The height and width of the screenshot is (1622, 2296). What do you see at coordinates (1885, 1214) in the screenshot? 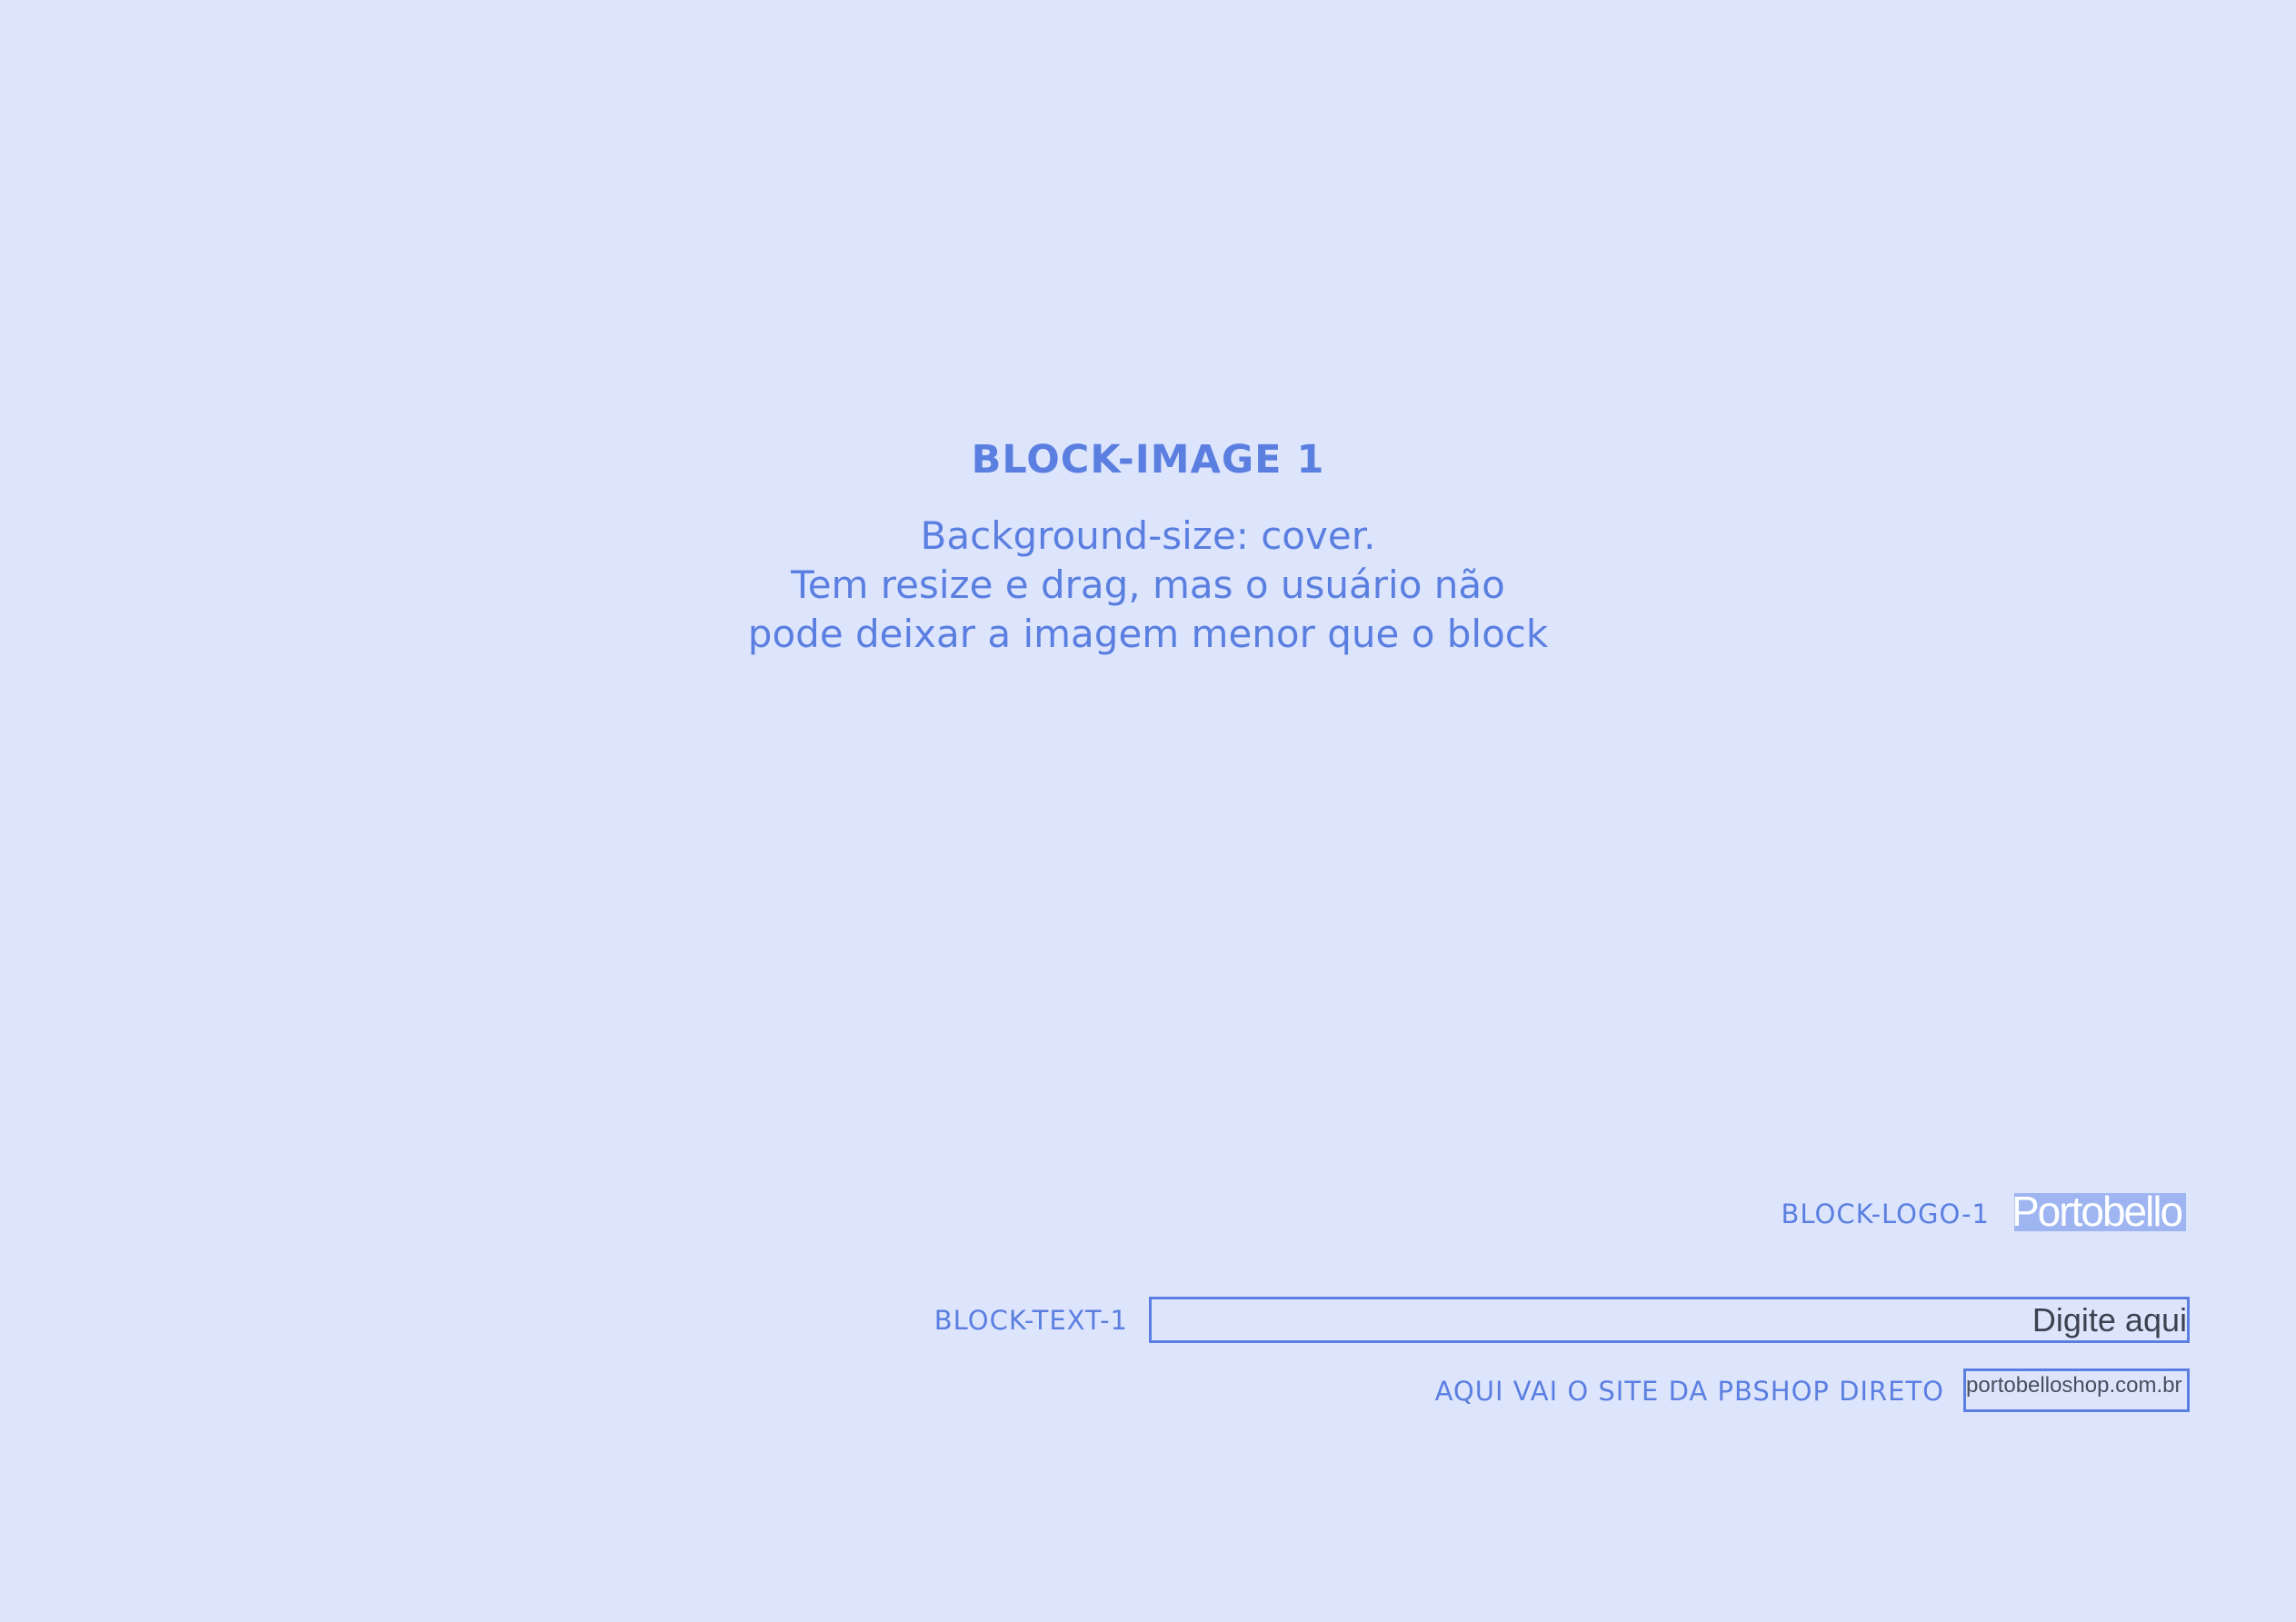
I see `block-logo-label: BLOCK-LOGO-1` at bounding box center [1885, 1214].